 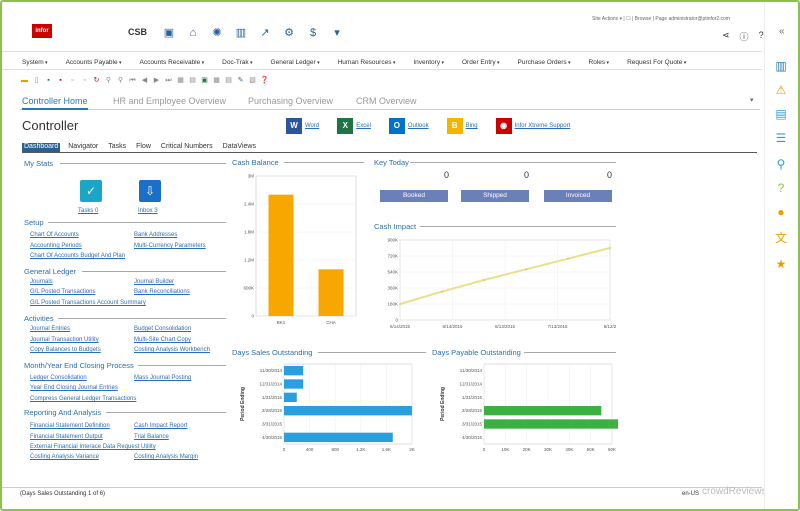 What do you see at coordinates (54, 235) in the screenshot?
I see `link-chart-of-accounts: Chart Of Accounts` at bounding box center [54, 235].